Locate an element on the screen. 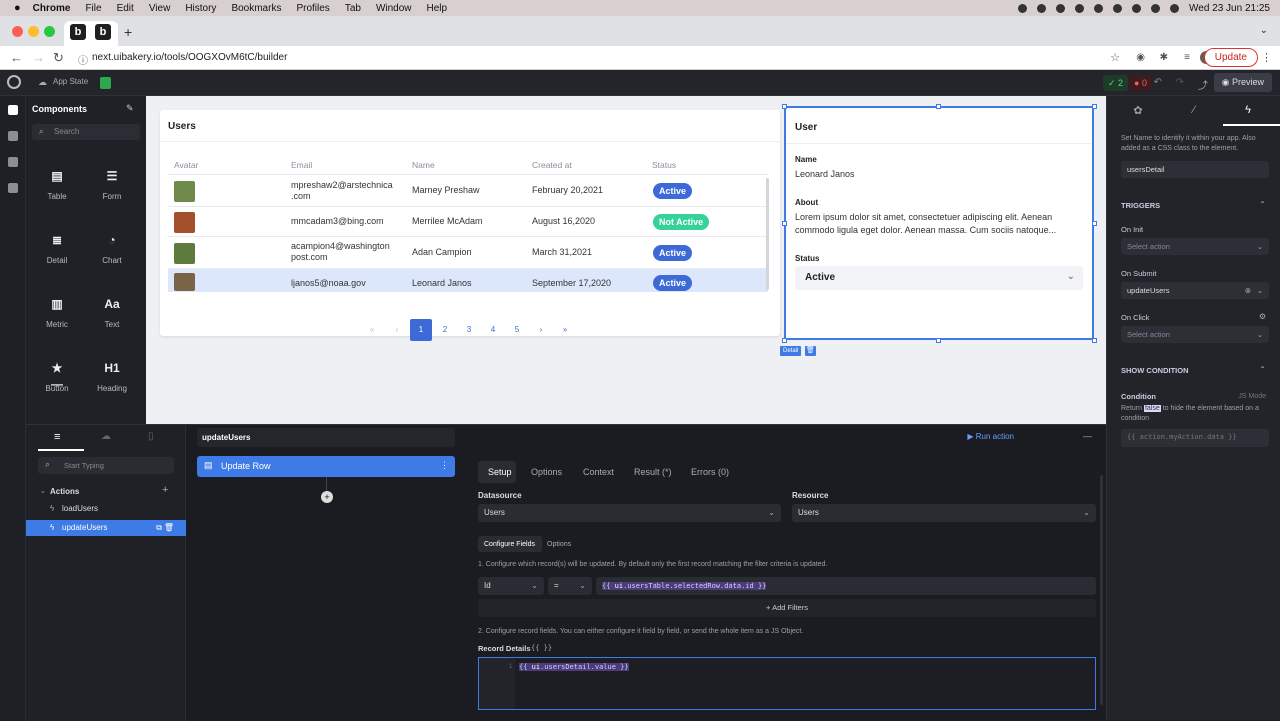  back-icon: ← is located at coordinates (16, 57).